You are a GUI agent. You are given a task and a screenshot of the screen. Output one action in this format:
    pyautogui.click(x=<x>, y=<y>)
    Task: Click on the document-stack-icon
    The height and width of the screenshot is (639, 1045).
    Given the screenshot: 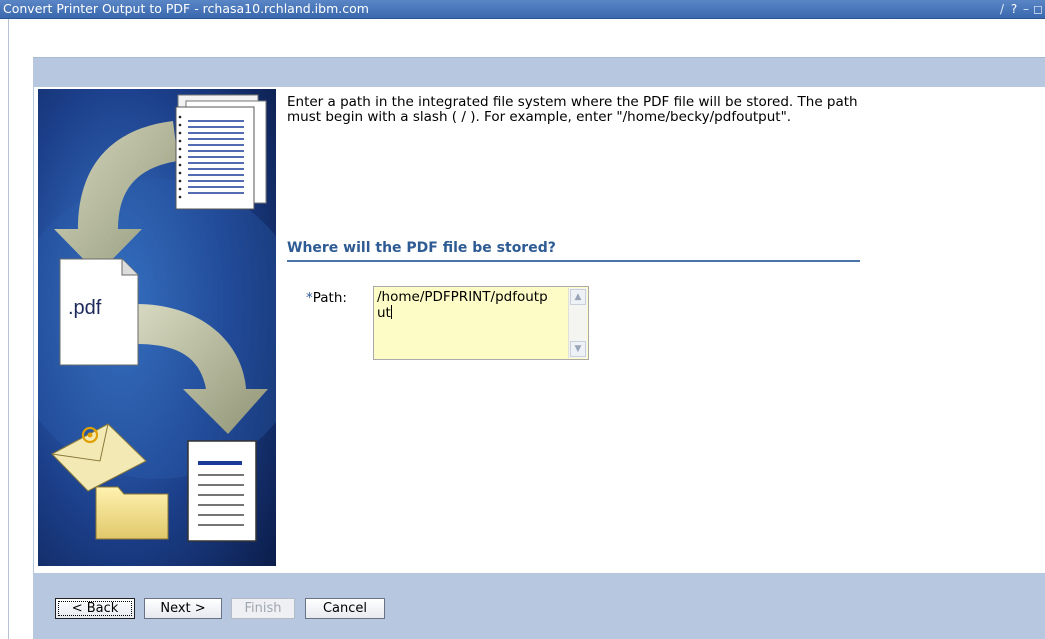 What is the action you would take?
    pyautogui.click(x=221, y=152)
    